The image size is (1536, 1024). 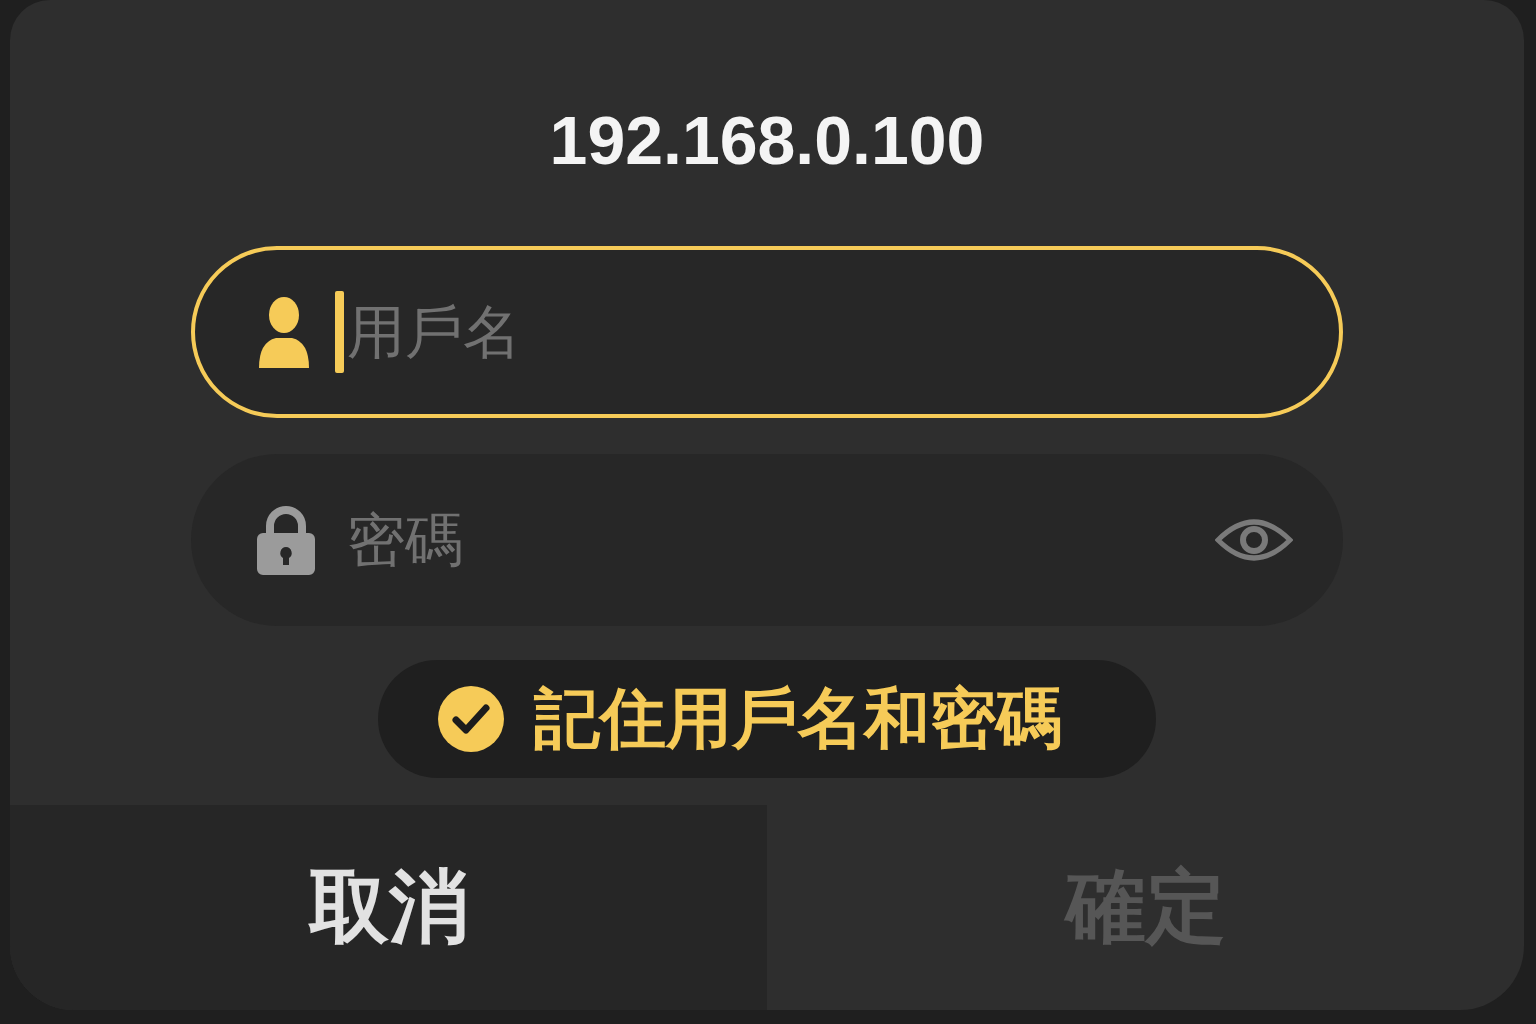 I want to click on dialog-title: 192.168.0.100, so click(x=767, y=140).